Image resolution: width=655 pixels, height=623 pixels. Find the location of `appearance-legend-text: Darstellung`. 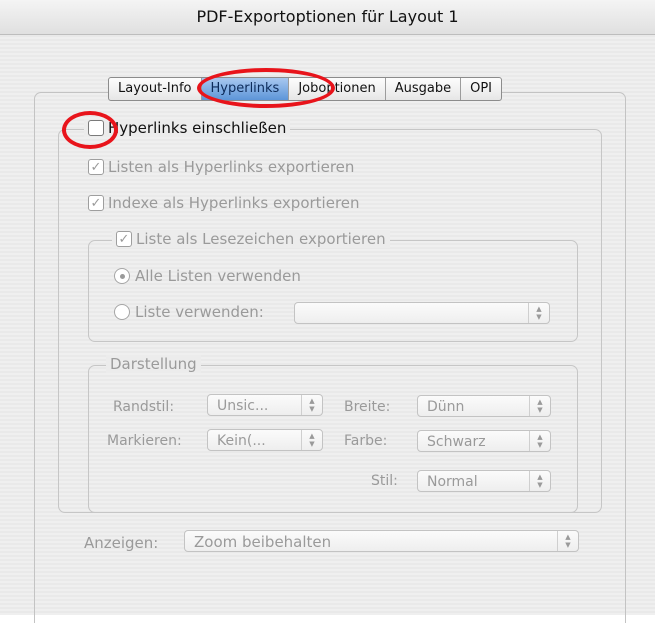

appearance-legend-text: Darstellung is located at coordinates (153, 364).